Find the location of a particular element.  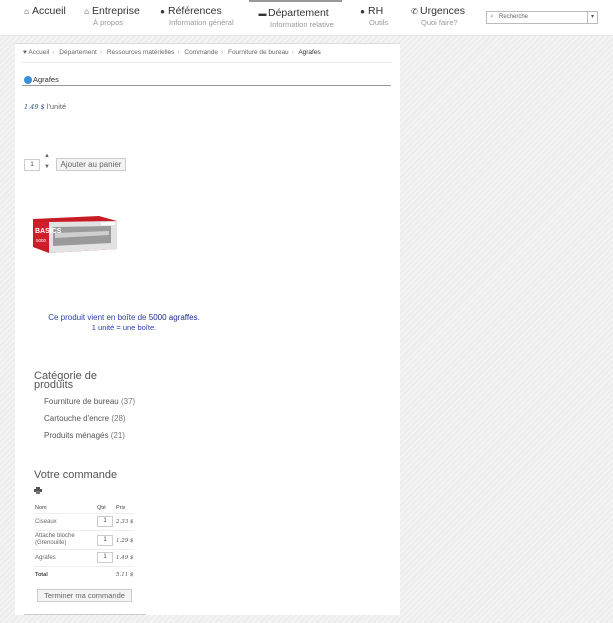

nav-accueil: ⌂ Accueil is located at coordinates (43, 11).